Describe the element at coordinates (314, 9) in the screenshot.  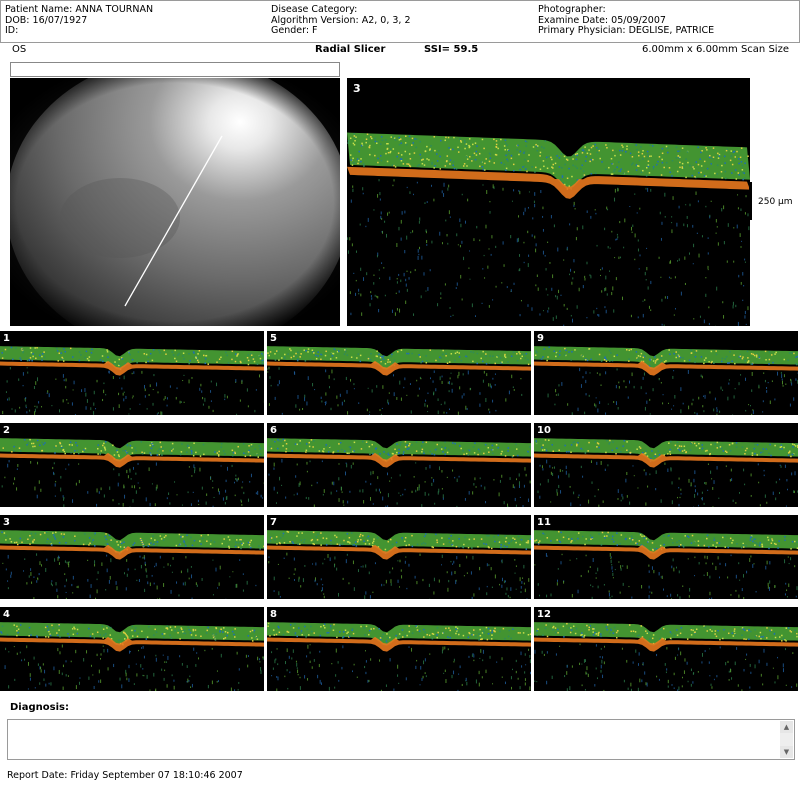
I see `disease-category: Disease Category:` at that location.